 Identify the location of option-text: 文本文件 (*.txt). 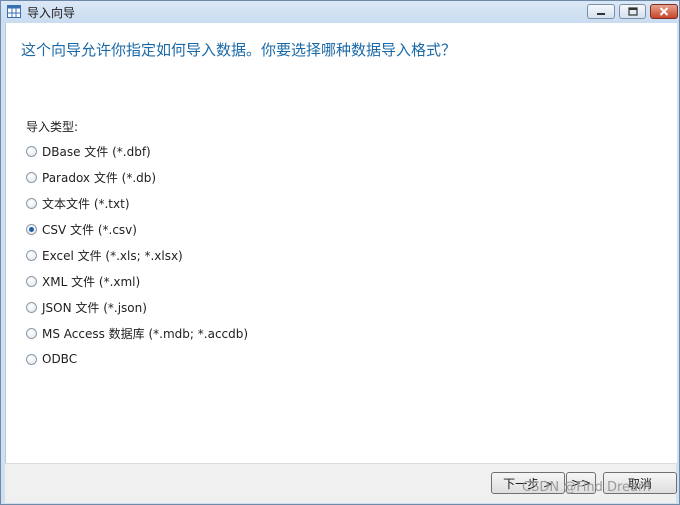
(78, 203).